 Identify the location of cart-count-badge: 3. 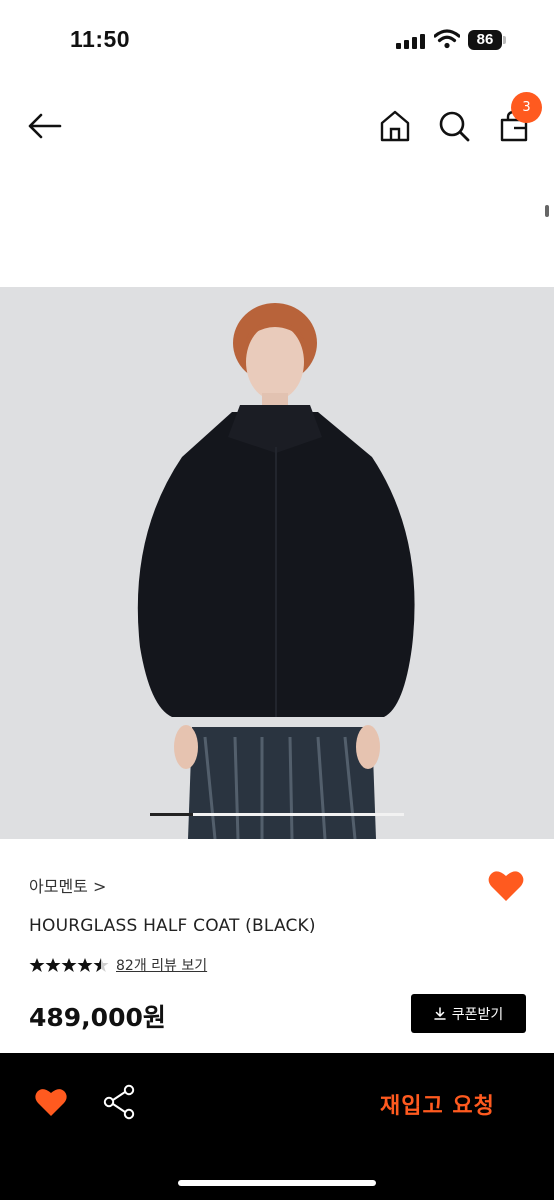
(526, 107).